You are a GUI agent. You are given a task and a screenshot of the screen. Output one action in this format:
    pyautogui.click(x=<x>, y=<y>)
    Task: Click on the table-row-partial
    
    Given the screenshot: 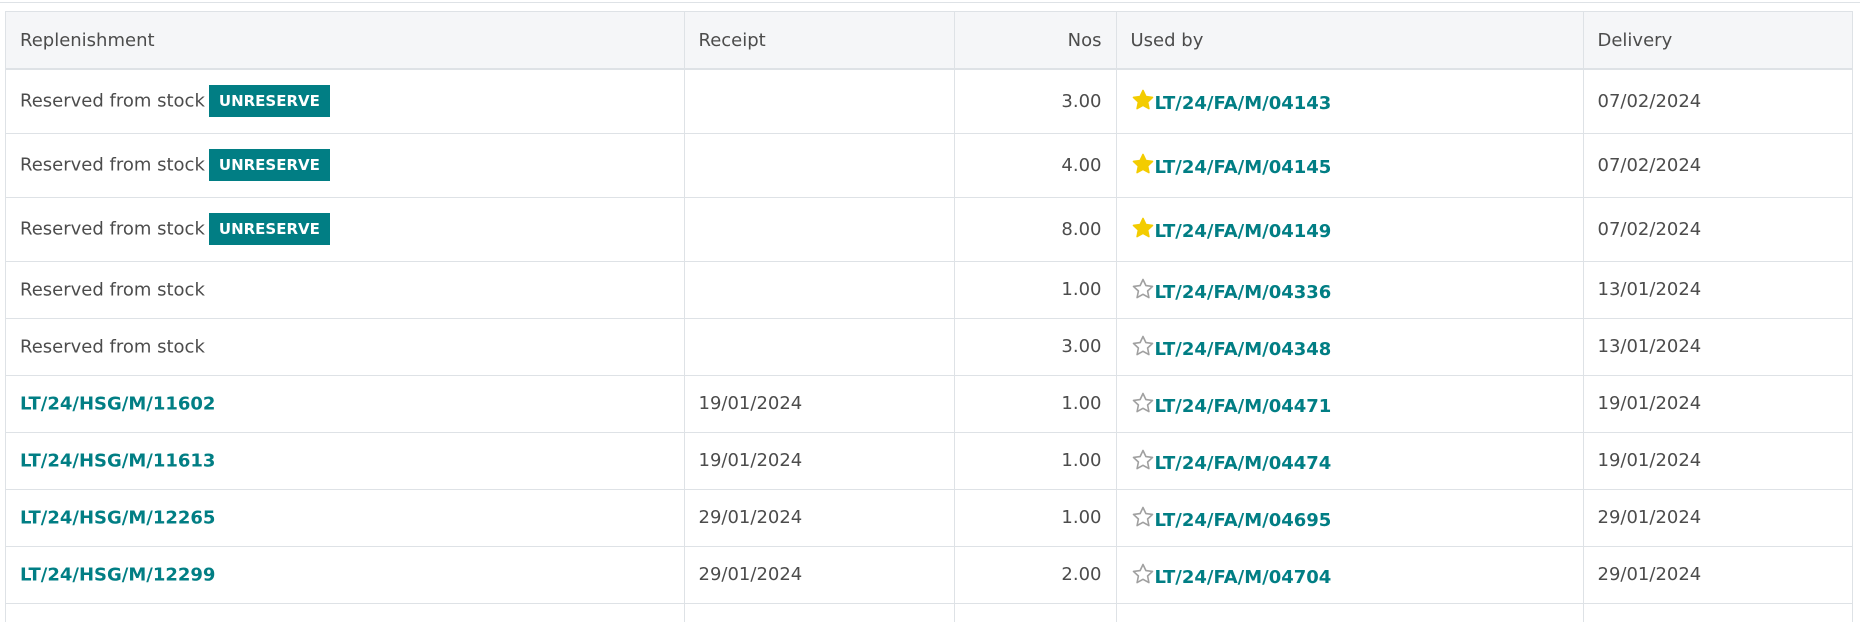 What is the action you would take?
    pyautogui.click(x=929, y=612)
    